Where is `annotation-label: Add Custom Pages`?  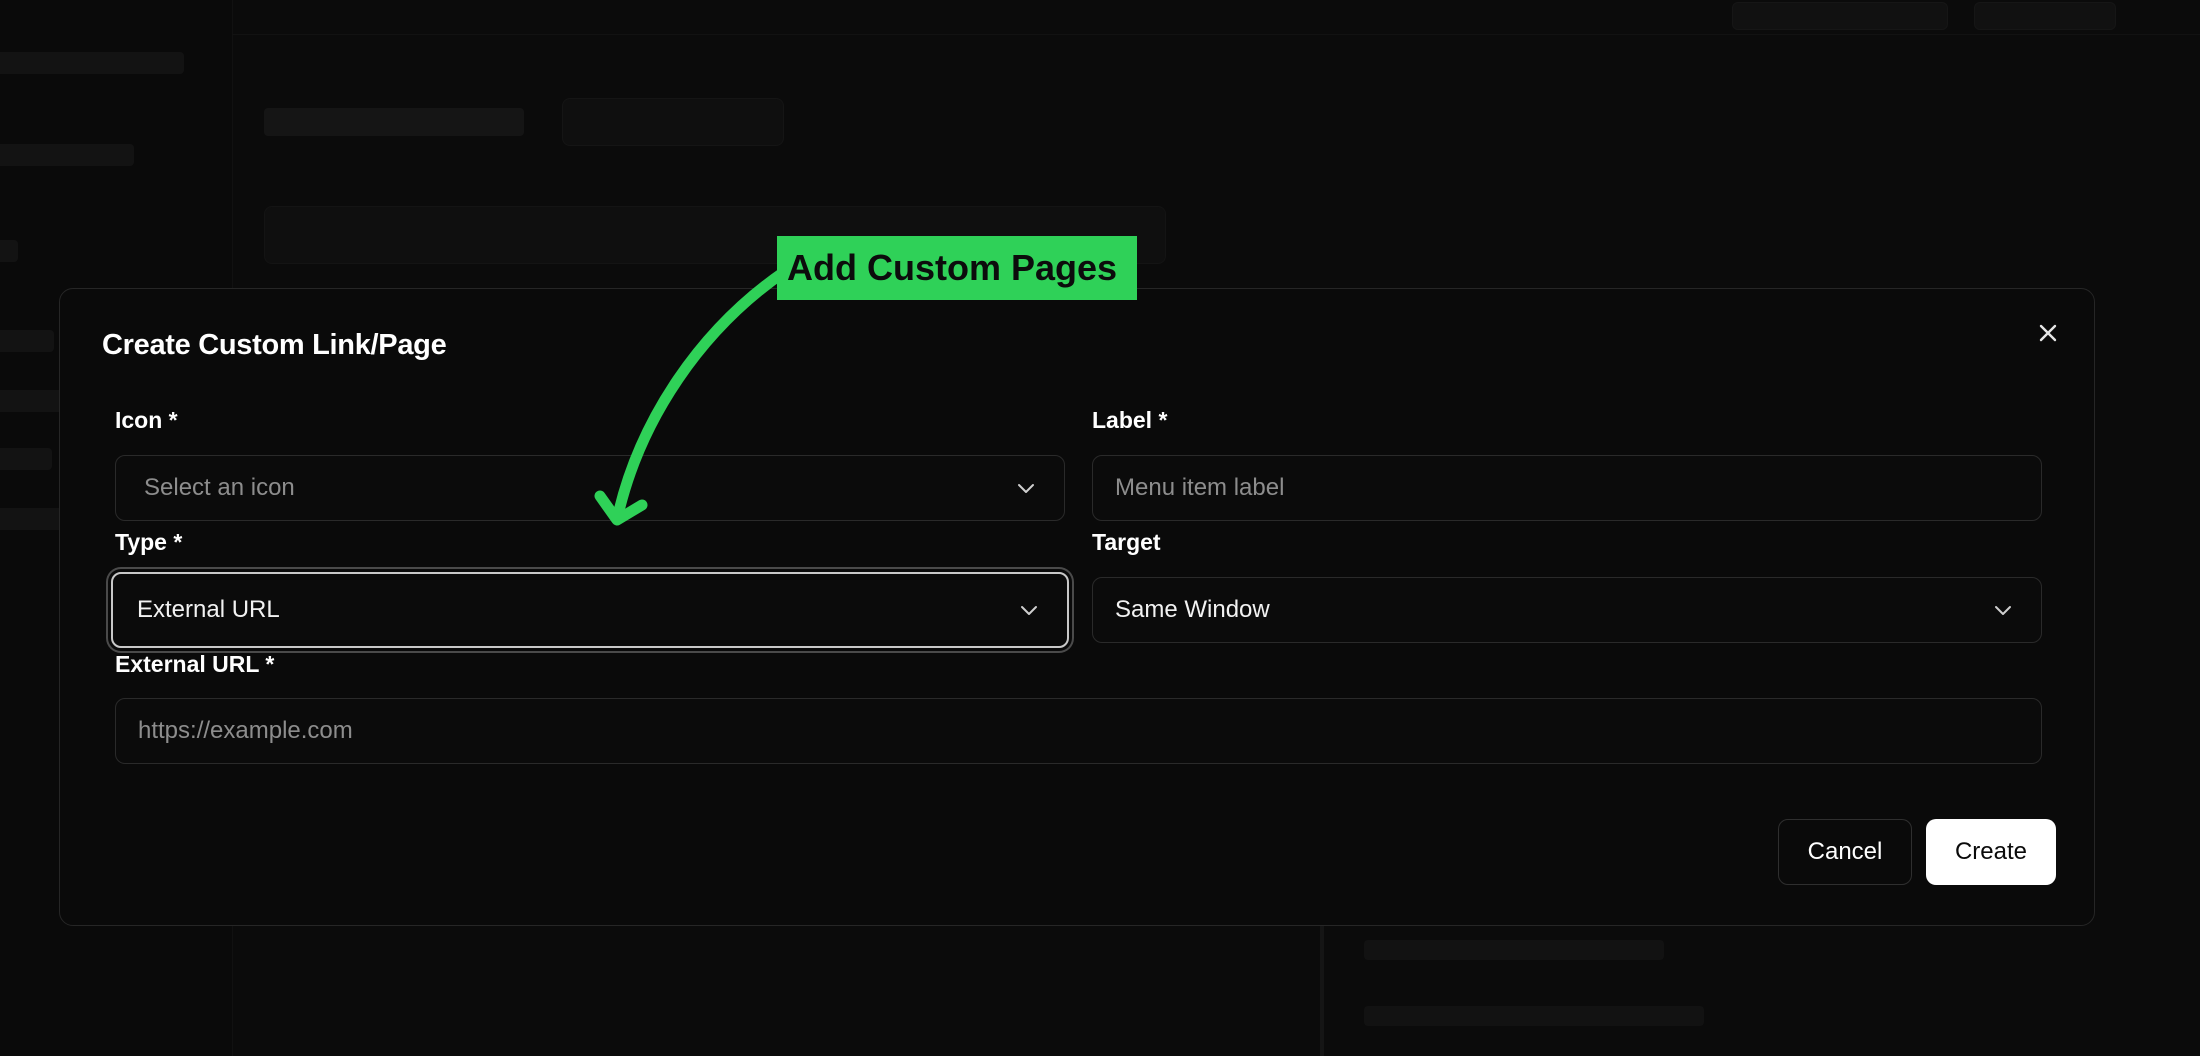
annotation-label: Add Custom Pages is located at coordinates (957, 268).